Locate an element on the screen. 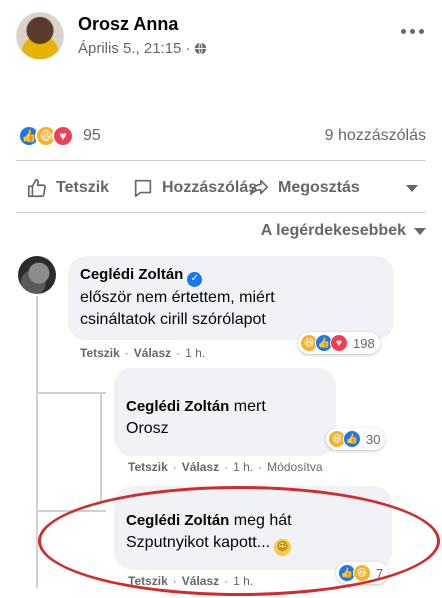 The image size is (442, 598). share-button-label: Megosztás is located at coordinates (319, 187).